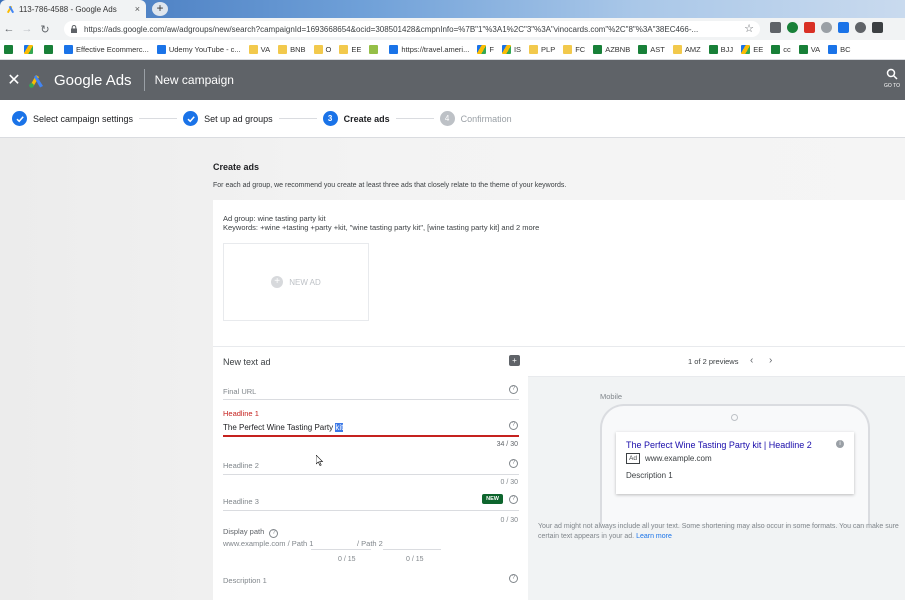 This screenshot has height=600, width=905. Describe the element at coordinates (137, 9) in the screenshot. I see `tab-close-icon: ×` at that location.